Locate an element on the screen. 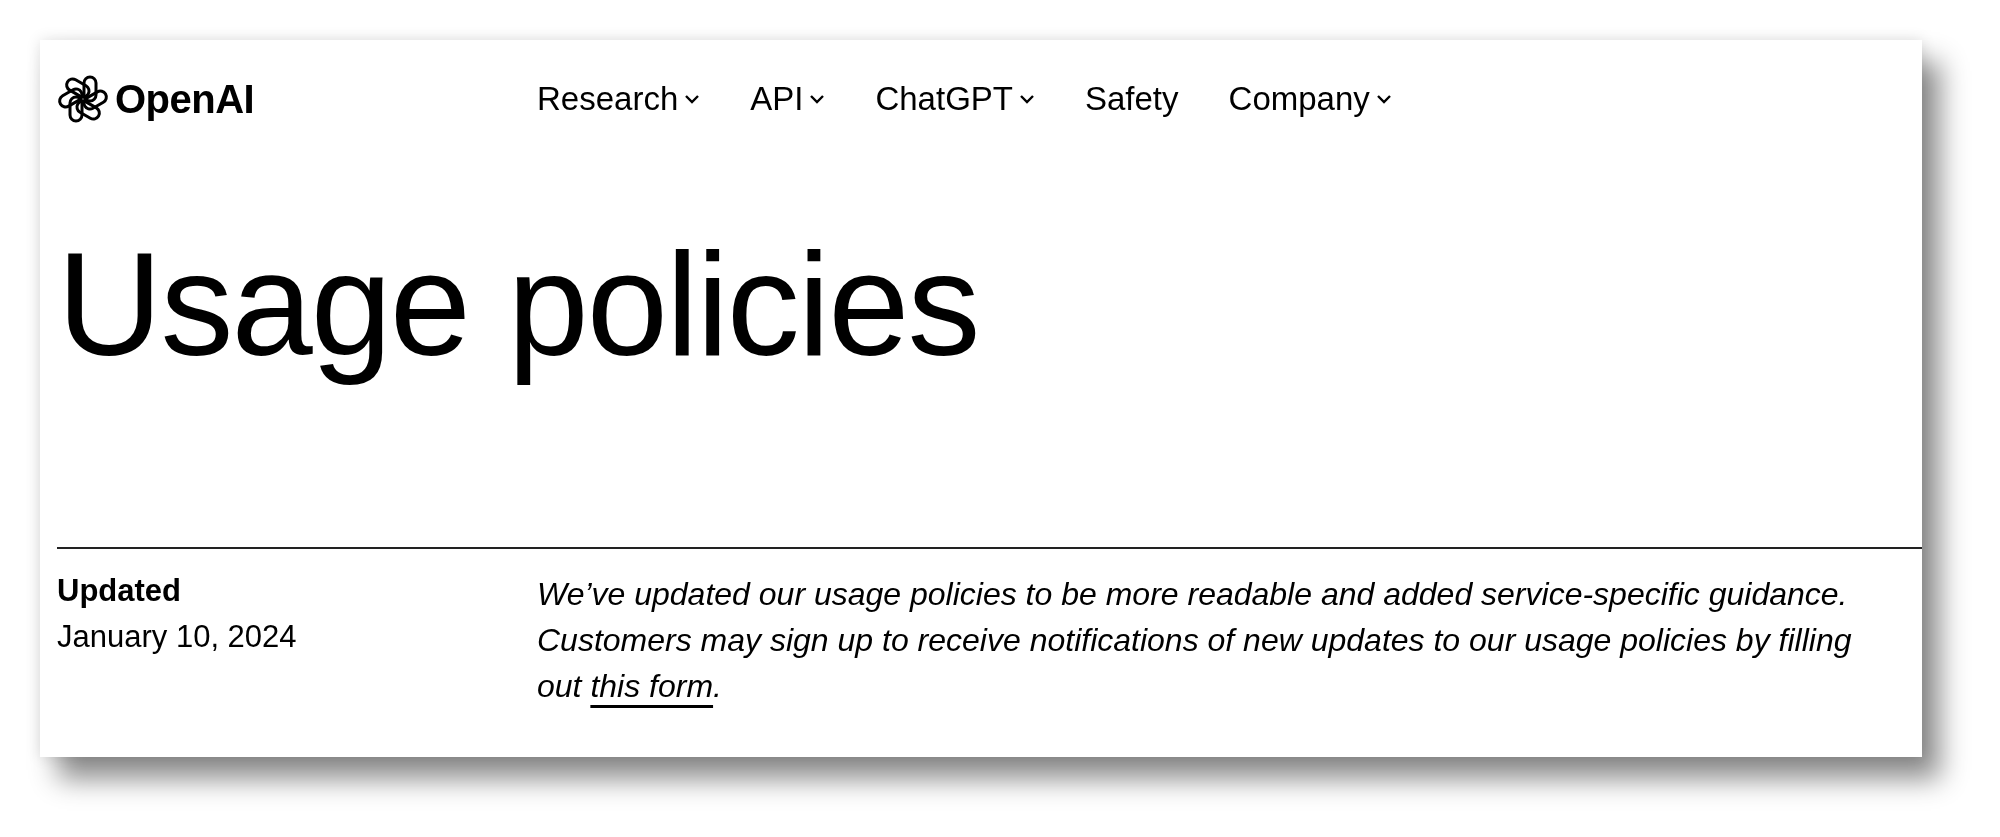 This screenshot has width=2000, height=837. nav-link: ChatGPT is located at coordinates (955, 99).